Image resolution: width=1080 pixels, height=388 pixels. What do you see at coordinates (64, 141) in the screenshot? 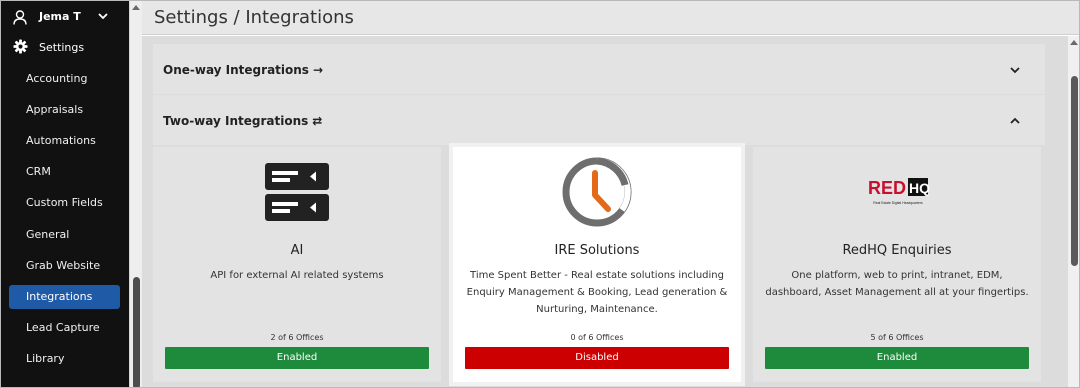
I see `sidebar-item-automations: Automations` at bounding box center [64, 141].